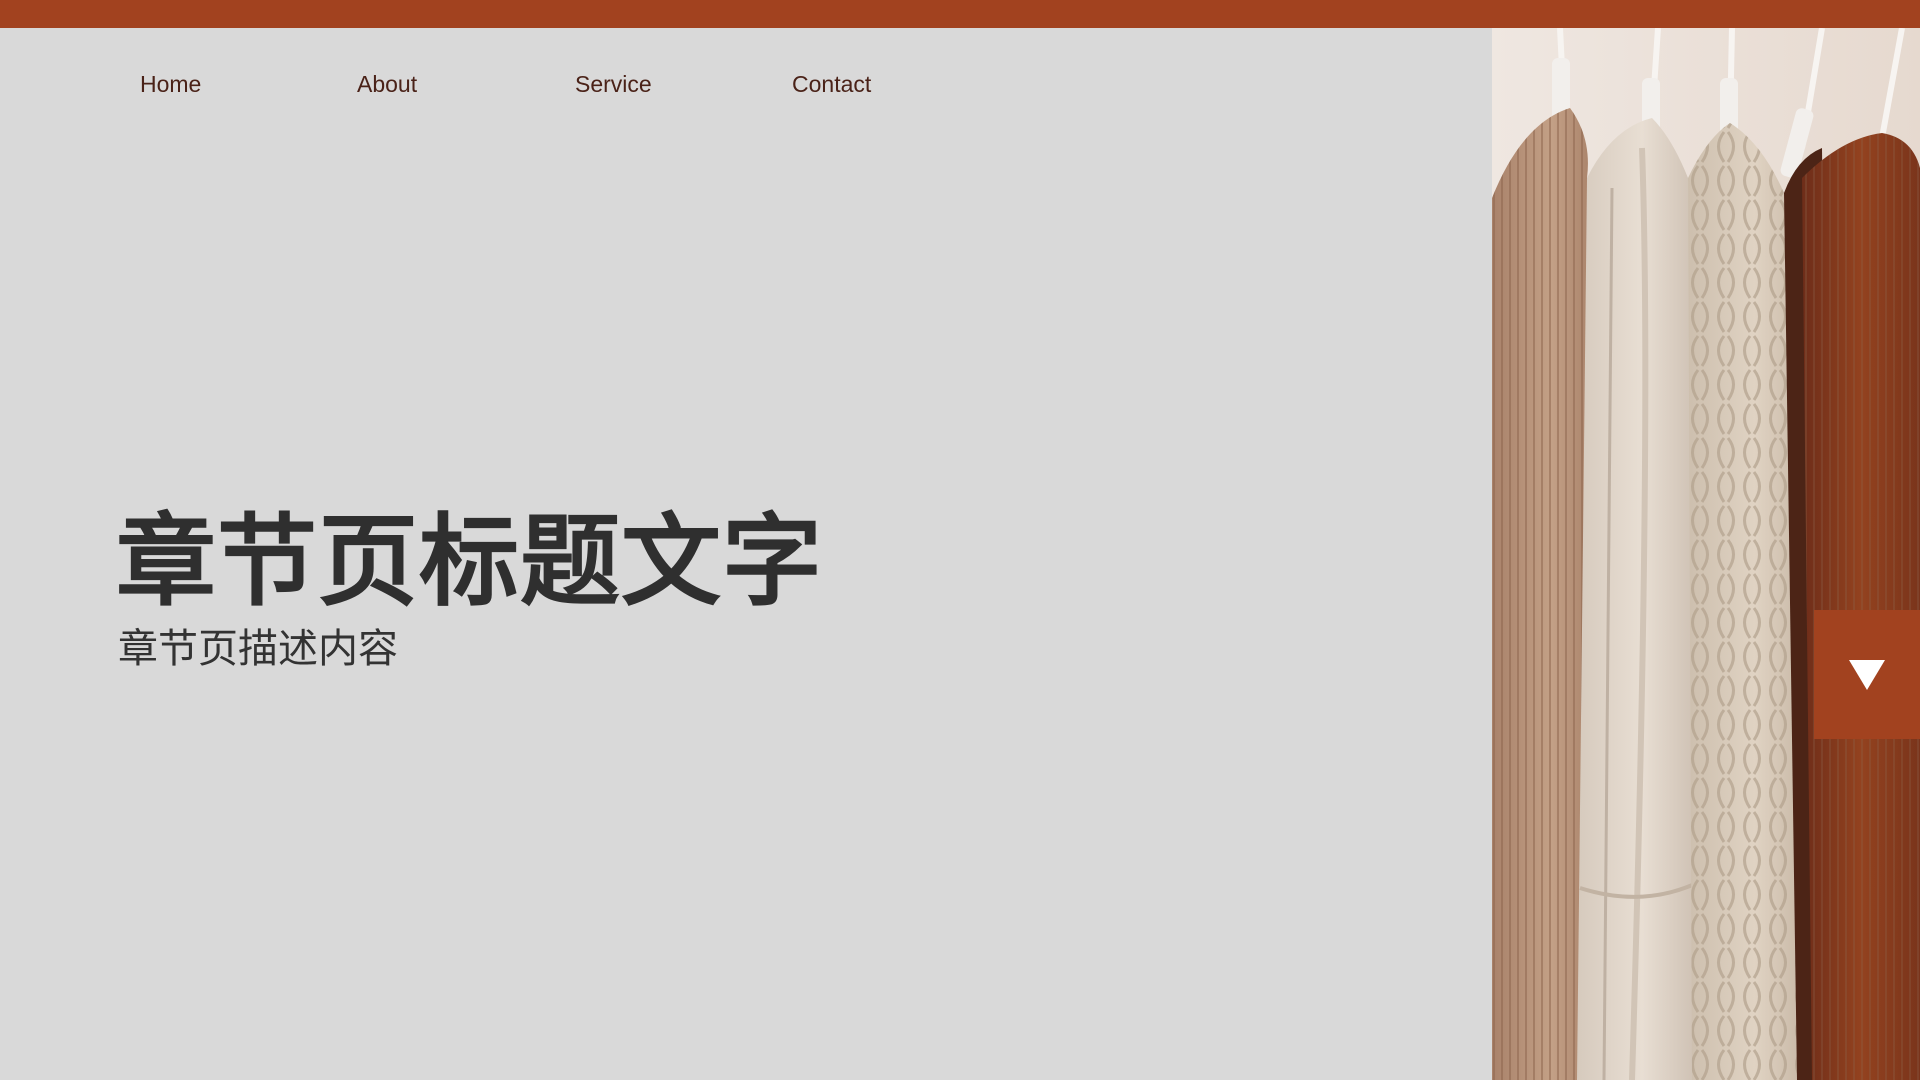 Image resolution: width=1920 pixels, height=1080 pixels. I want to click on nav-link-home: Home, so click(170, 84).